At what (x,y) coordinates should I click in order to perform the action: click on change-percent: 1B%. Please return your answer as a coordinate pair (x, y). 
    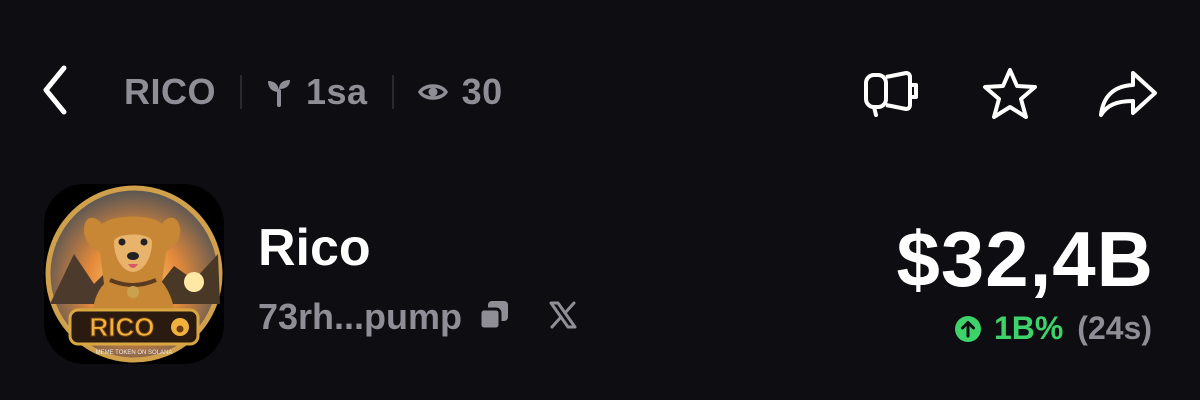
    Looking at the image, I should click on (1028, 328).